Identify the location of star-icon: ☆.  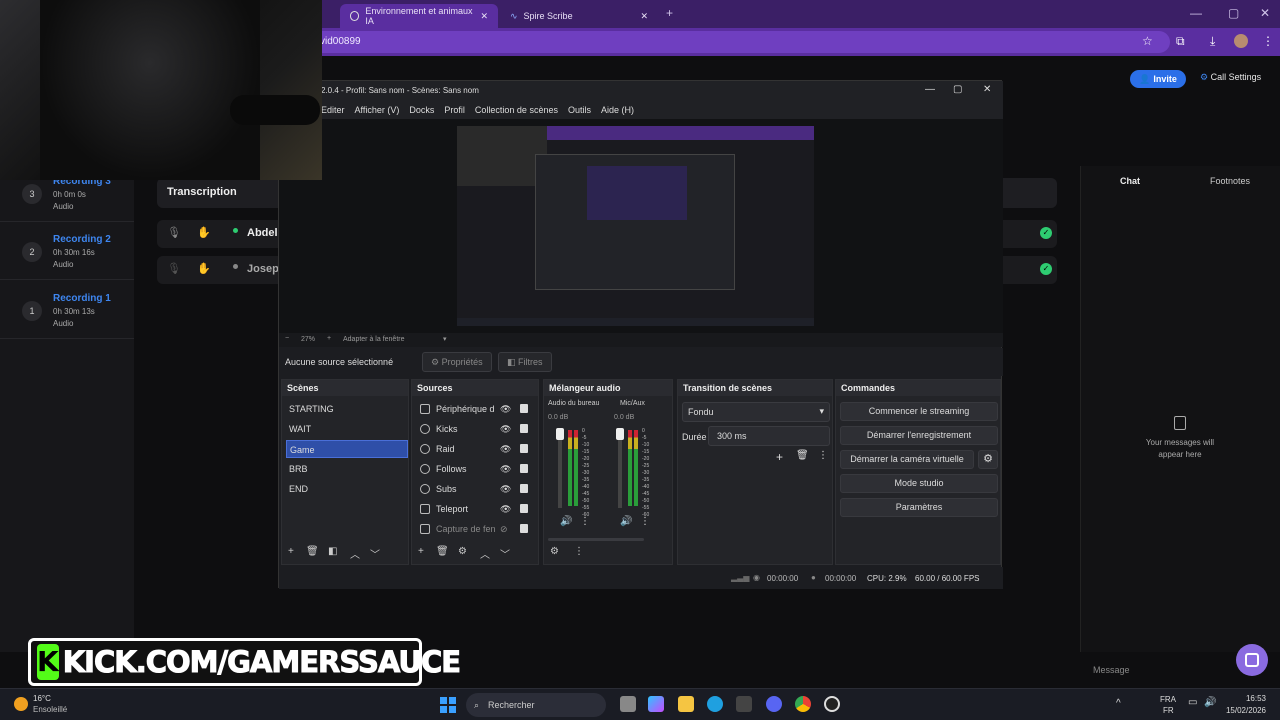
(1147, 41).